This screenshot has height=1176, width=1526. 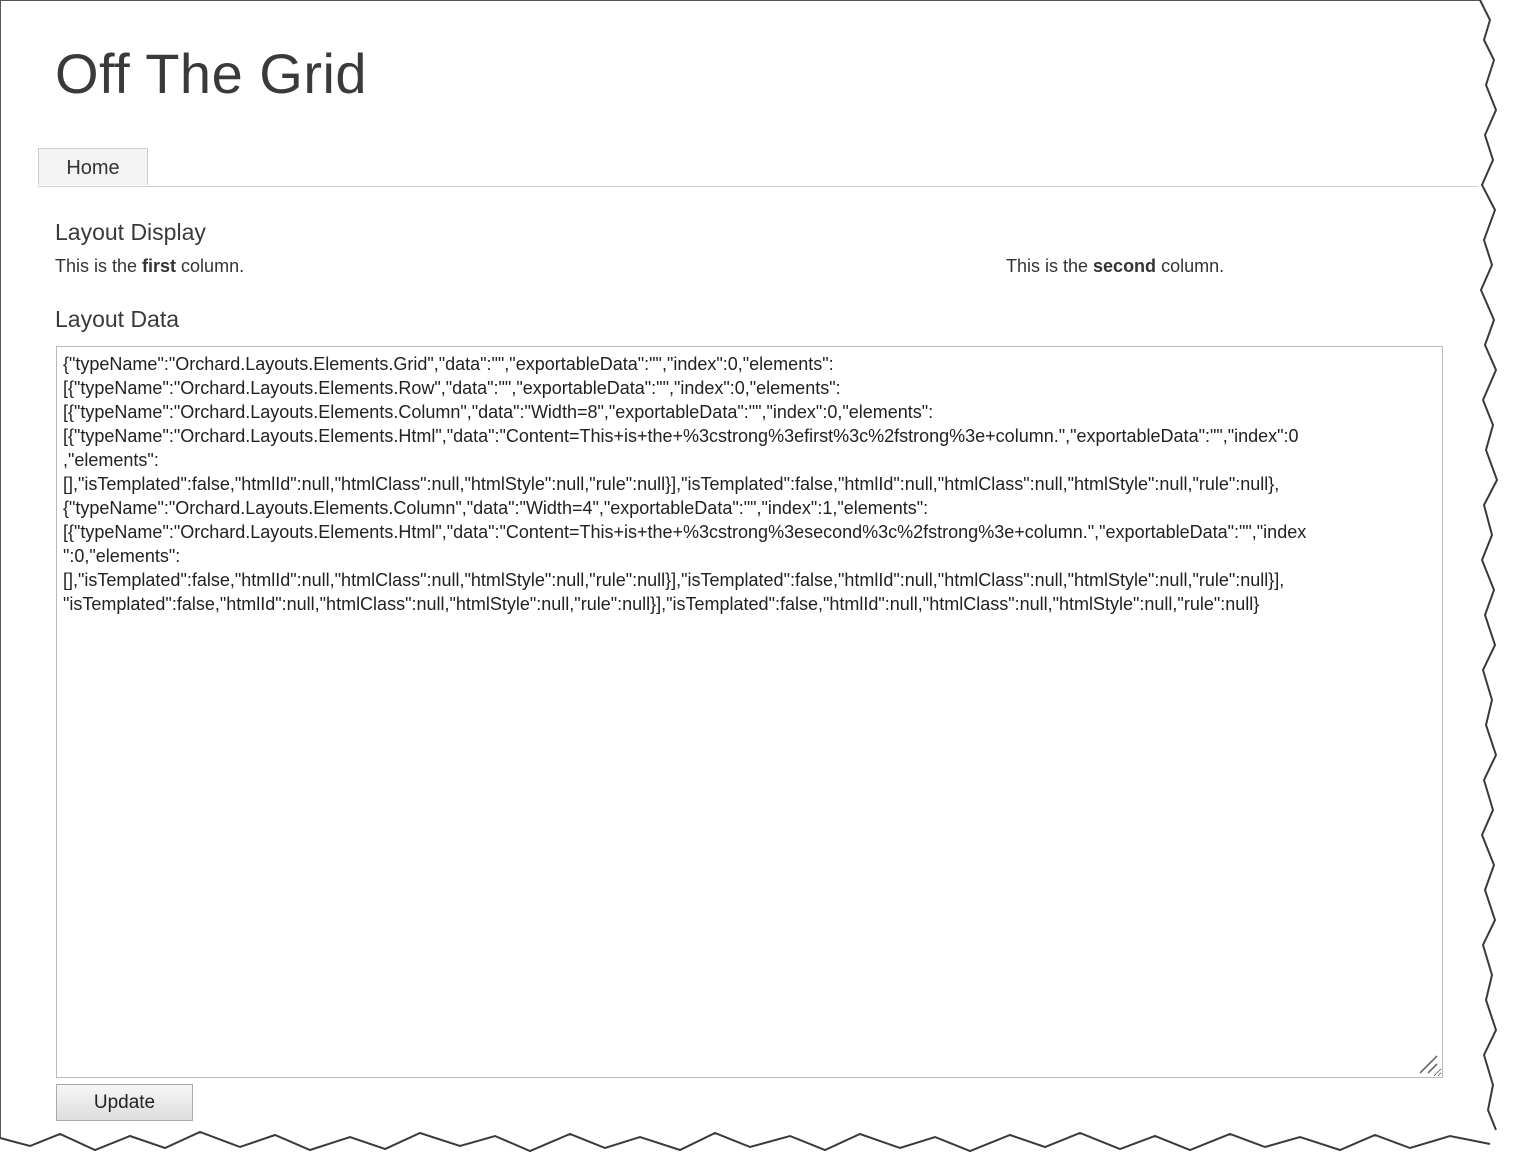 I want to click on resize-grip-icon, so click(x=1428, y=1064).